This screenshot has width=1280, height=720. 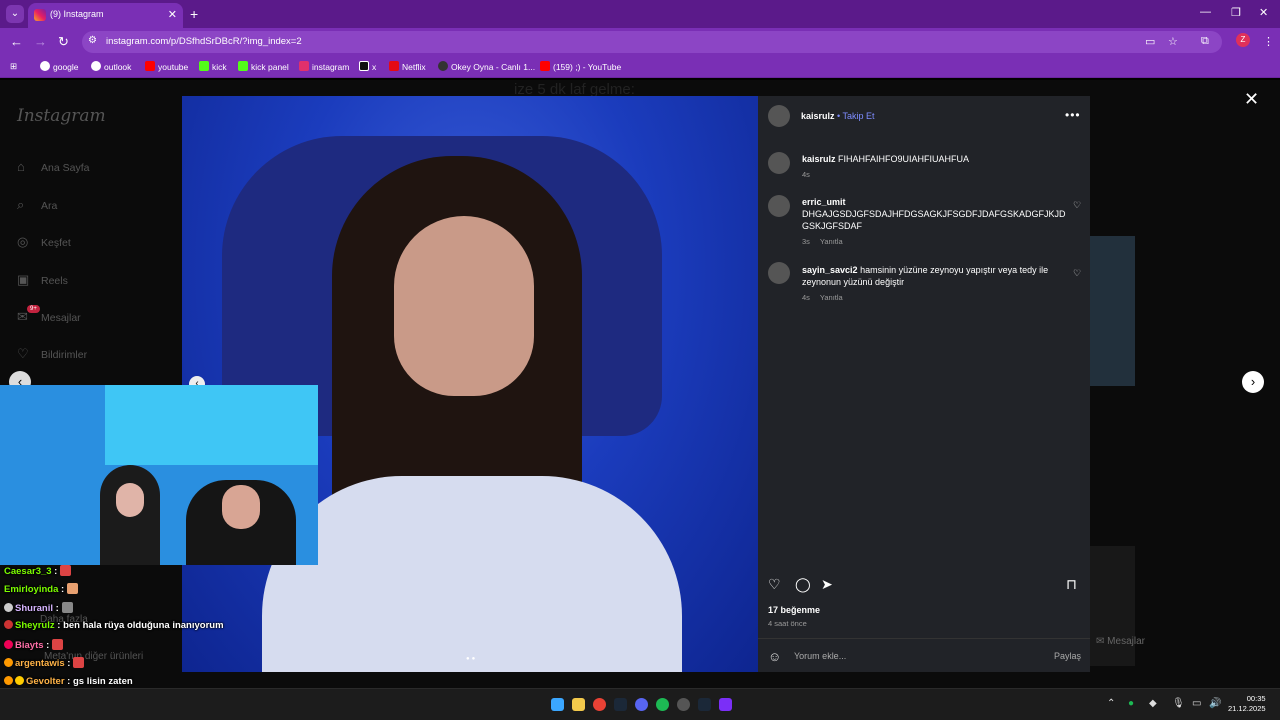 I want to click on new-tab-button: +, so click(x=194, y=14).